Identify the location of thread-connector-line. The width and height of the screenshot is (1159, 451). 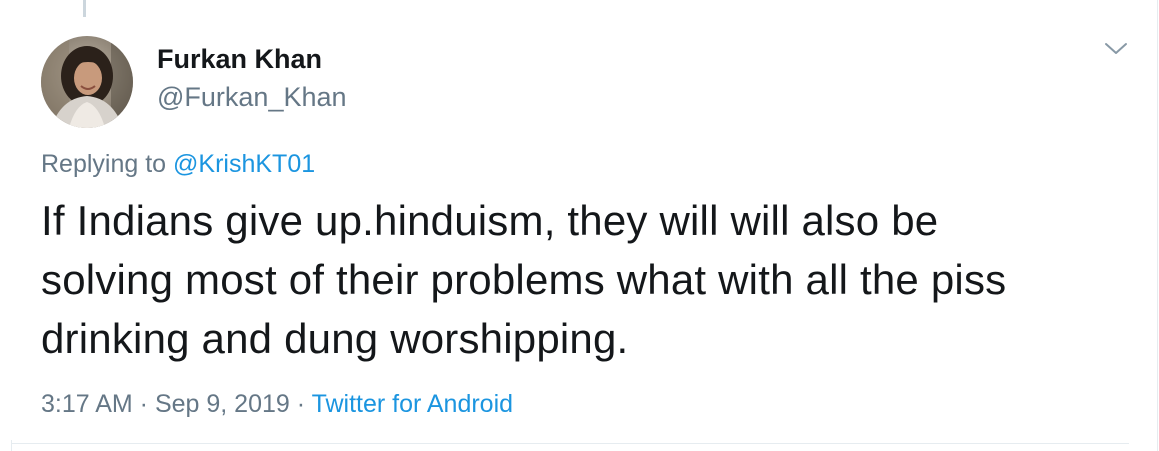
(84, 8).